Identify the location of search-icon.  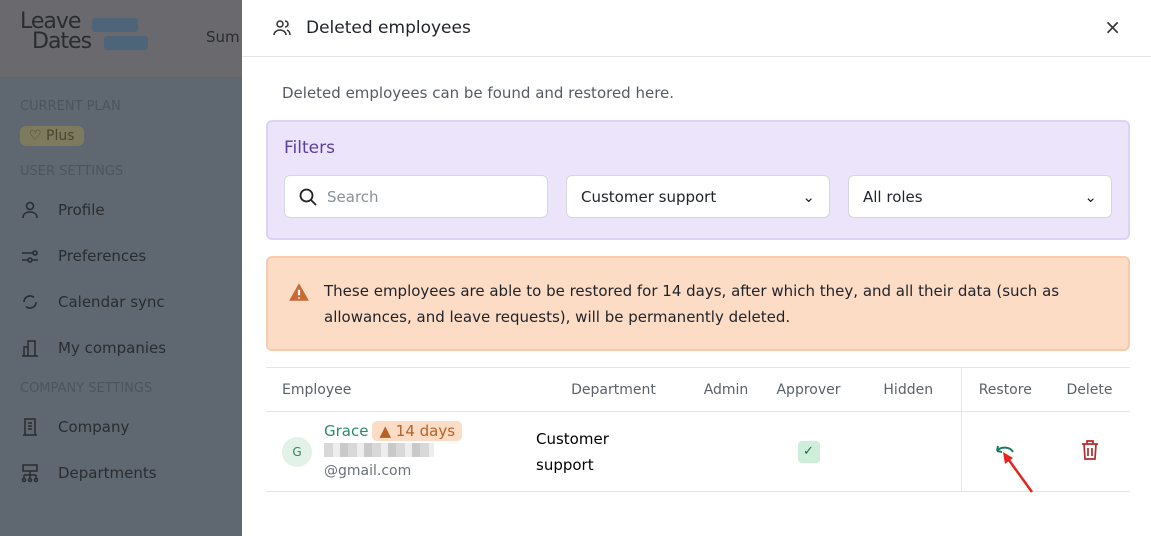
(308, 197).